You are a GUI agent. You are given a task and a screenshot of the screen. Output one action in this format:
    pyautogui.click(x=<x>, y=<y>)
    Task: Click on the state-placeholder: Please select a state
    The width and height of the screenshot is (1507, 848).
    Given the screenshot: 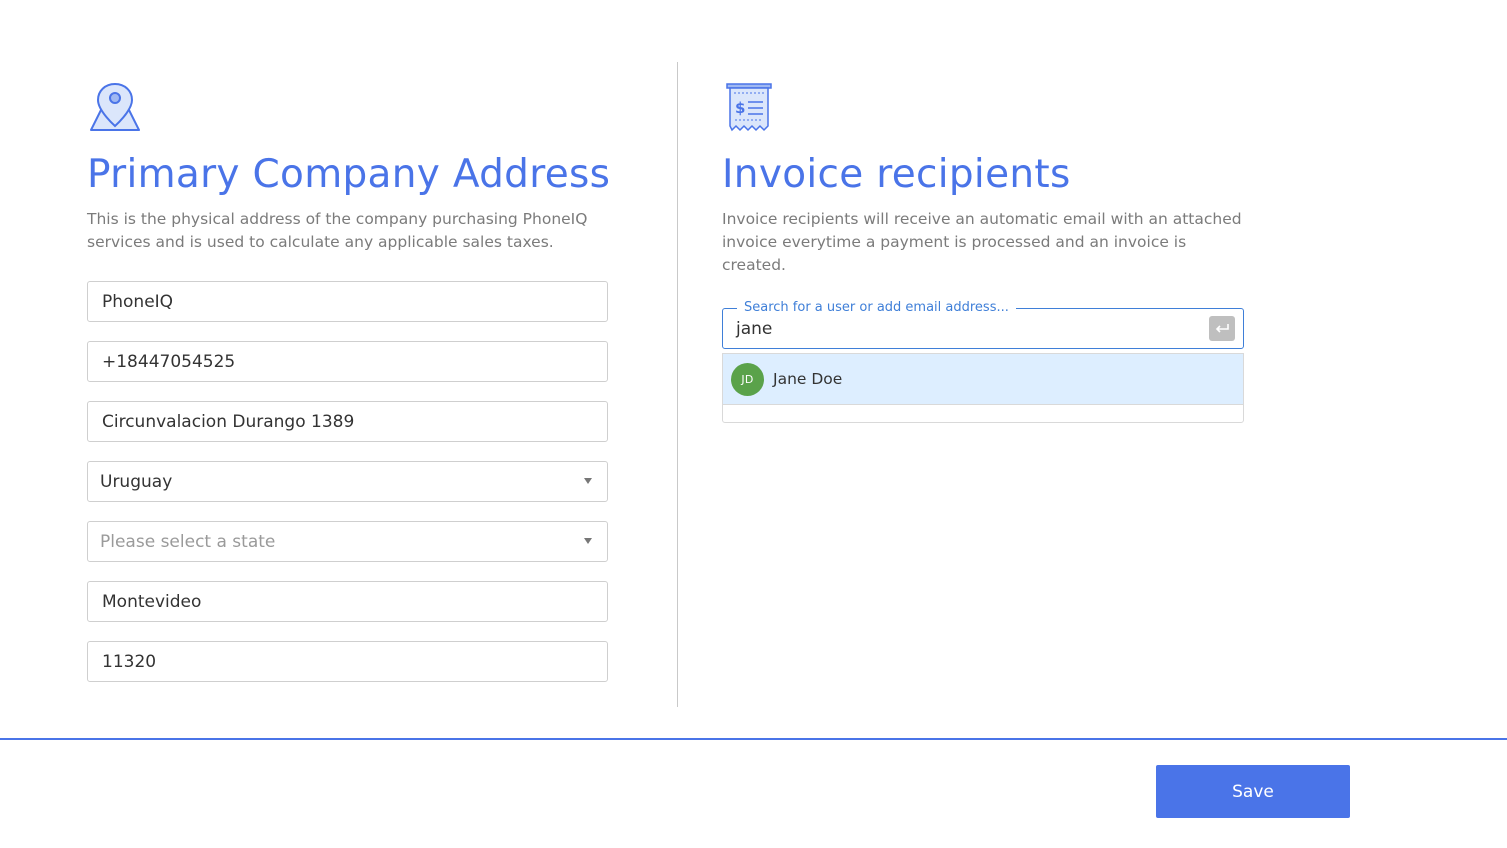 What is the action you would take?
    pyautogui.click(x=188, y=541)
    